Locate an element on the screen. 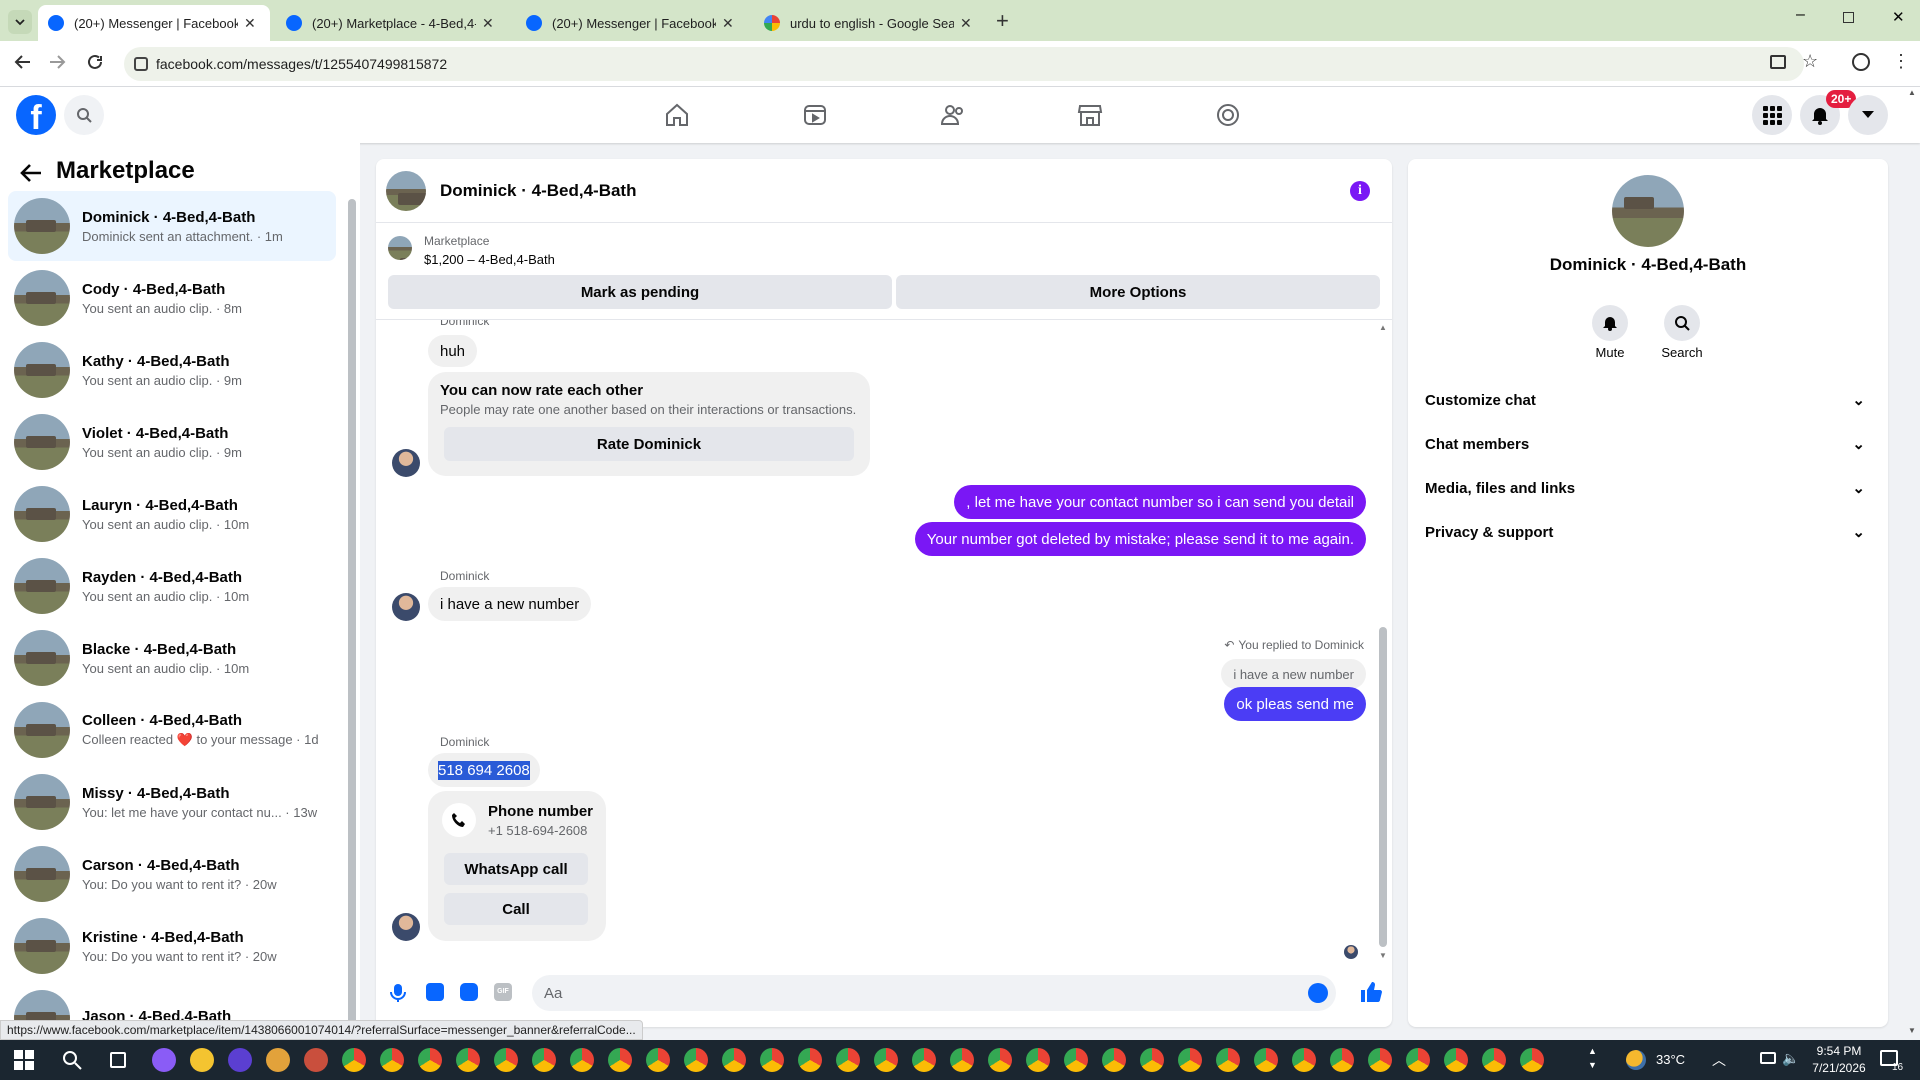 The image size is (1920, 1080). taskbar-scroll-icon: ▲ ▼ is located at coordinates (1592, 1058).